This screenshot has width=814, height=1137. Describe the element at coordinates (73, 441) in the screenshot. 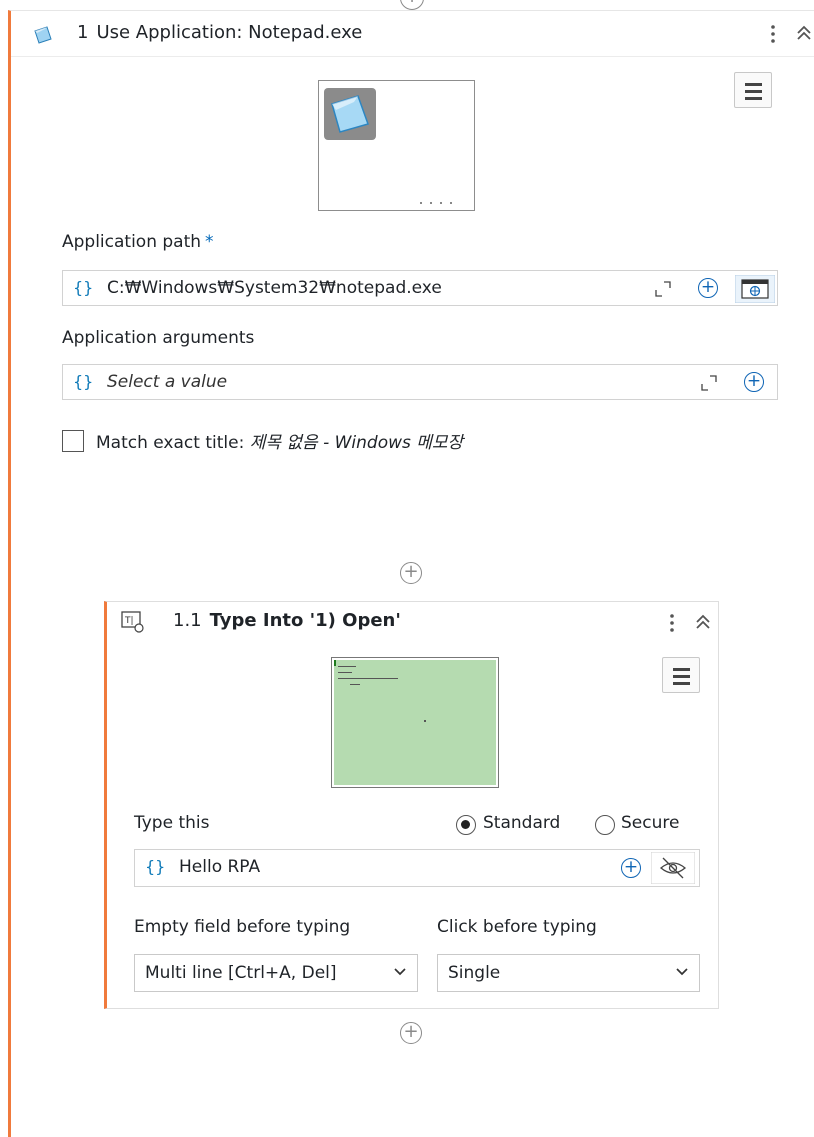

I see `match-exact-title-checkbox` at that location.